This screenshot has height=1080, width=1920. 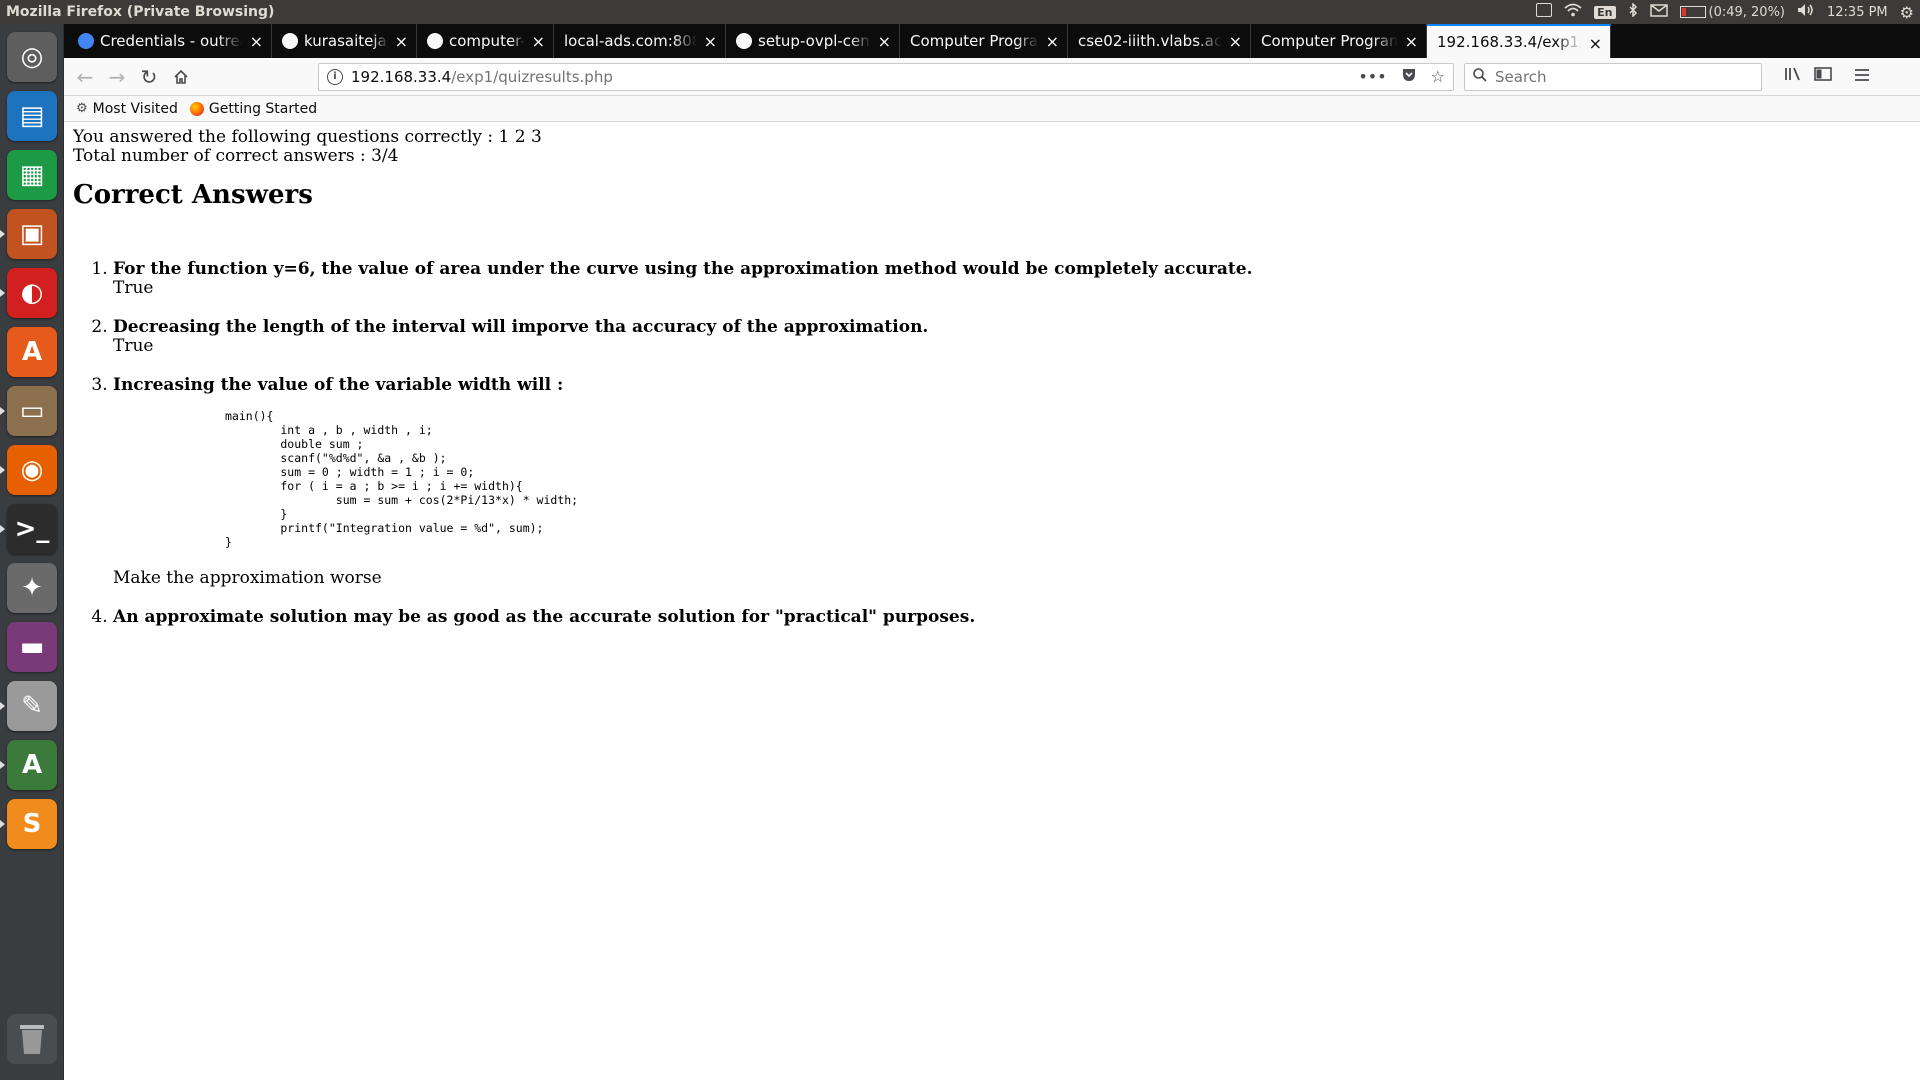 What do you see at coordinates (1573, 12) in the screenshot?
I see `wifi-icon` at bounding box center [1573, 12].